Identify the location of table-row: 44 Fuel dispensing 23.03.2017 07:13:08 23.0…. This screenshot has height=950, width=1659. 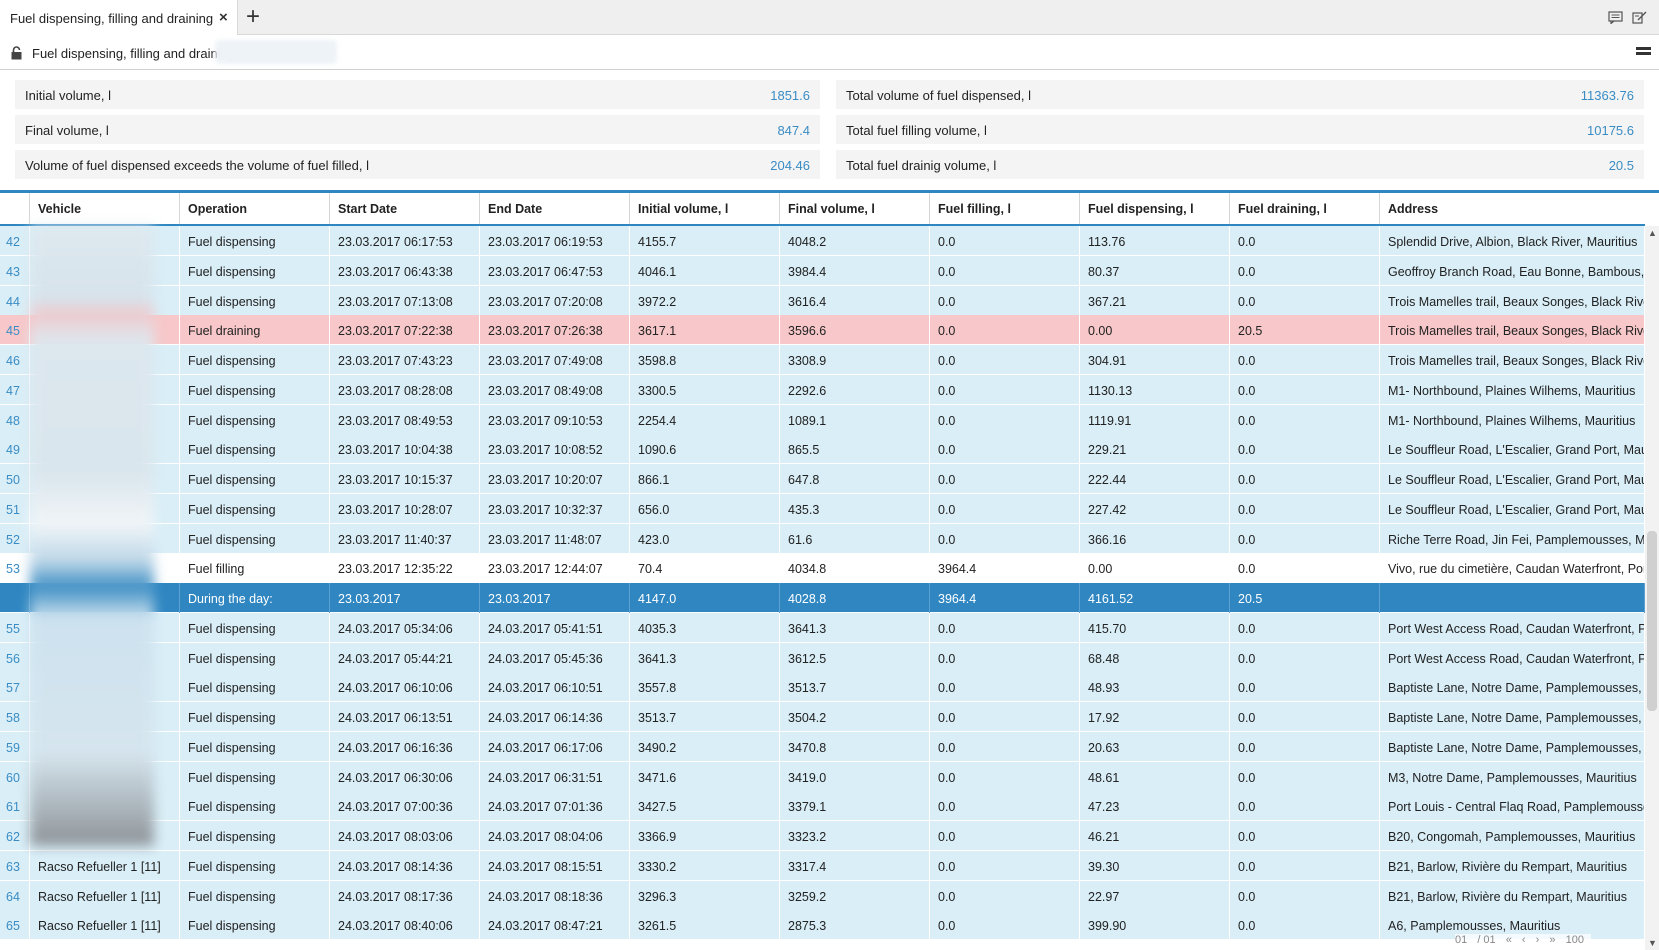
(822, 300).